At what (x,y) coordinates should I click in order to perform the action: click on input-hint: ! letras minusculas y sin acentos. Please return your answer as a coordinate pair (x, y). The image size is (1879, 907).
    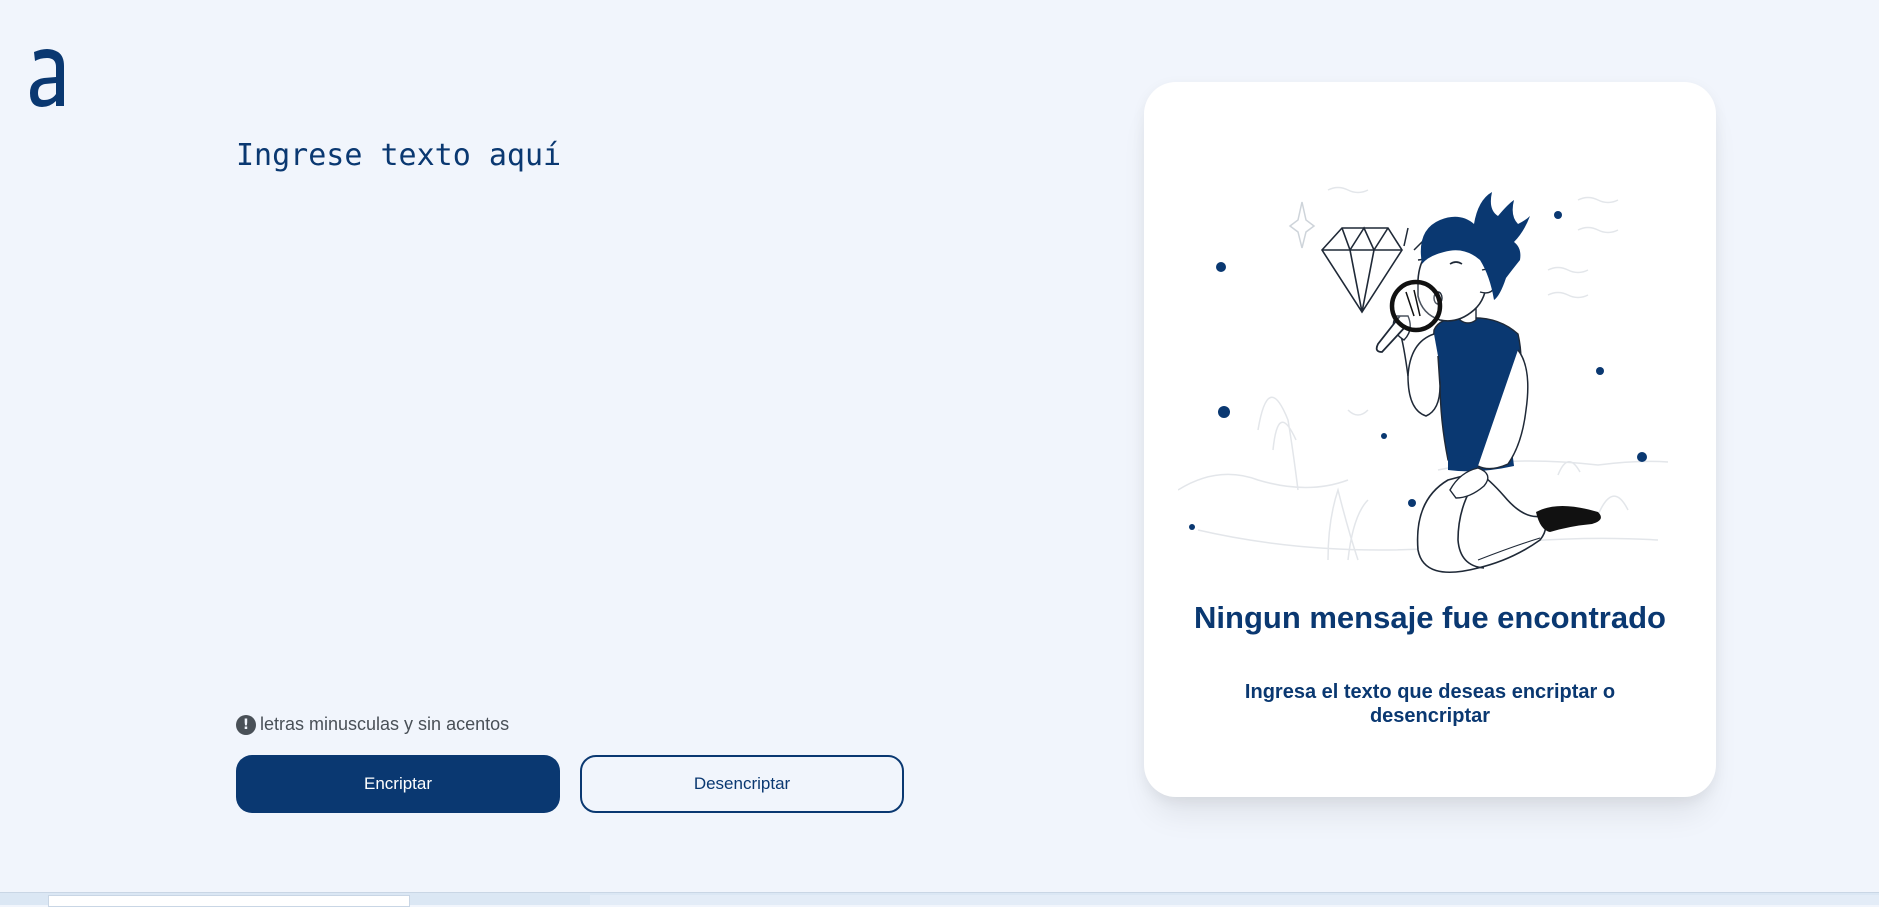
    Looking at the image, I should click on (372, 724).